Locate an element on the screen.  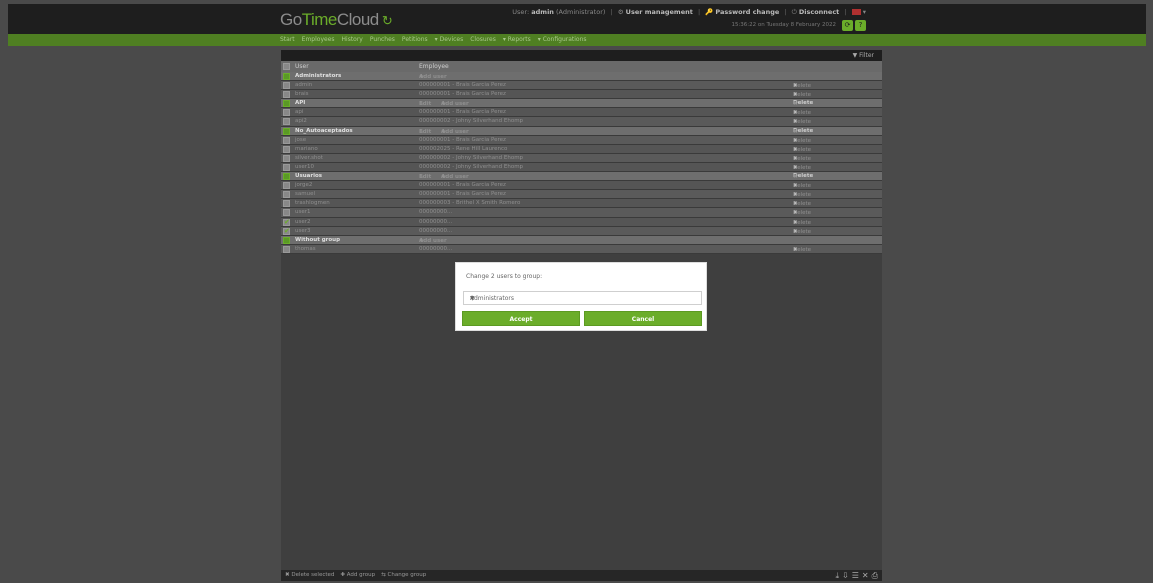
excel-icon: ✕ is located at coordinates (865, 576).